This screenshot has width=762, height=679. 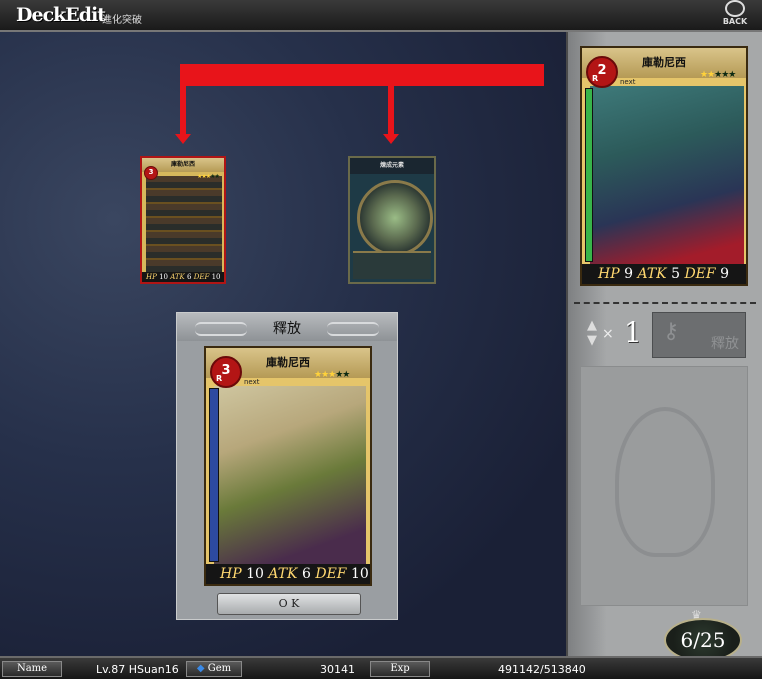 I want to click on material-card: 煉成元素, so click(x=392, y=220).